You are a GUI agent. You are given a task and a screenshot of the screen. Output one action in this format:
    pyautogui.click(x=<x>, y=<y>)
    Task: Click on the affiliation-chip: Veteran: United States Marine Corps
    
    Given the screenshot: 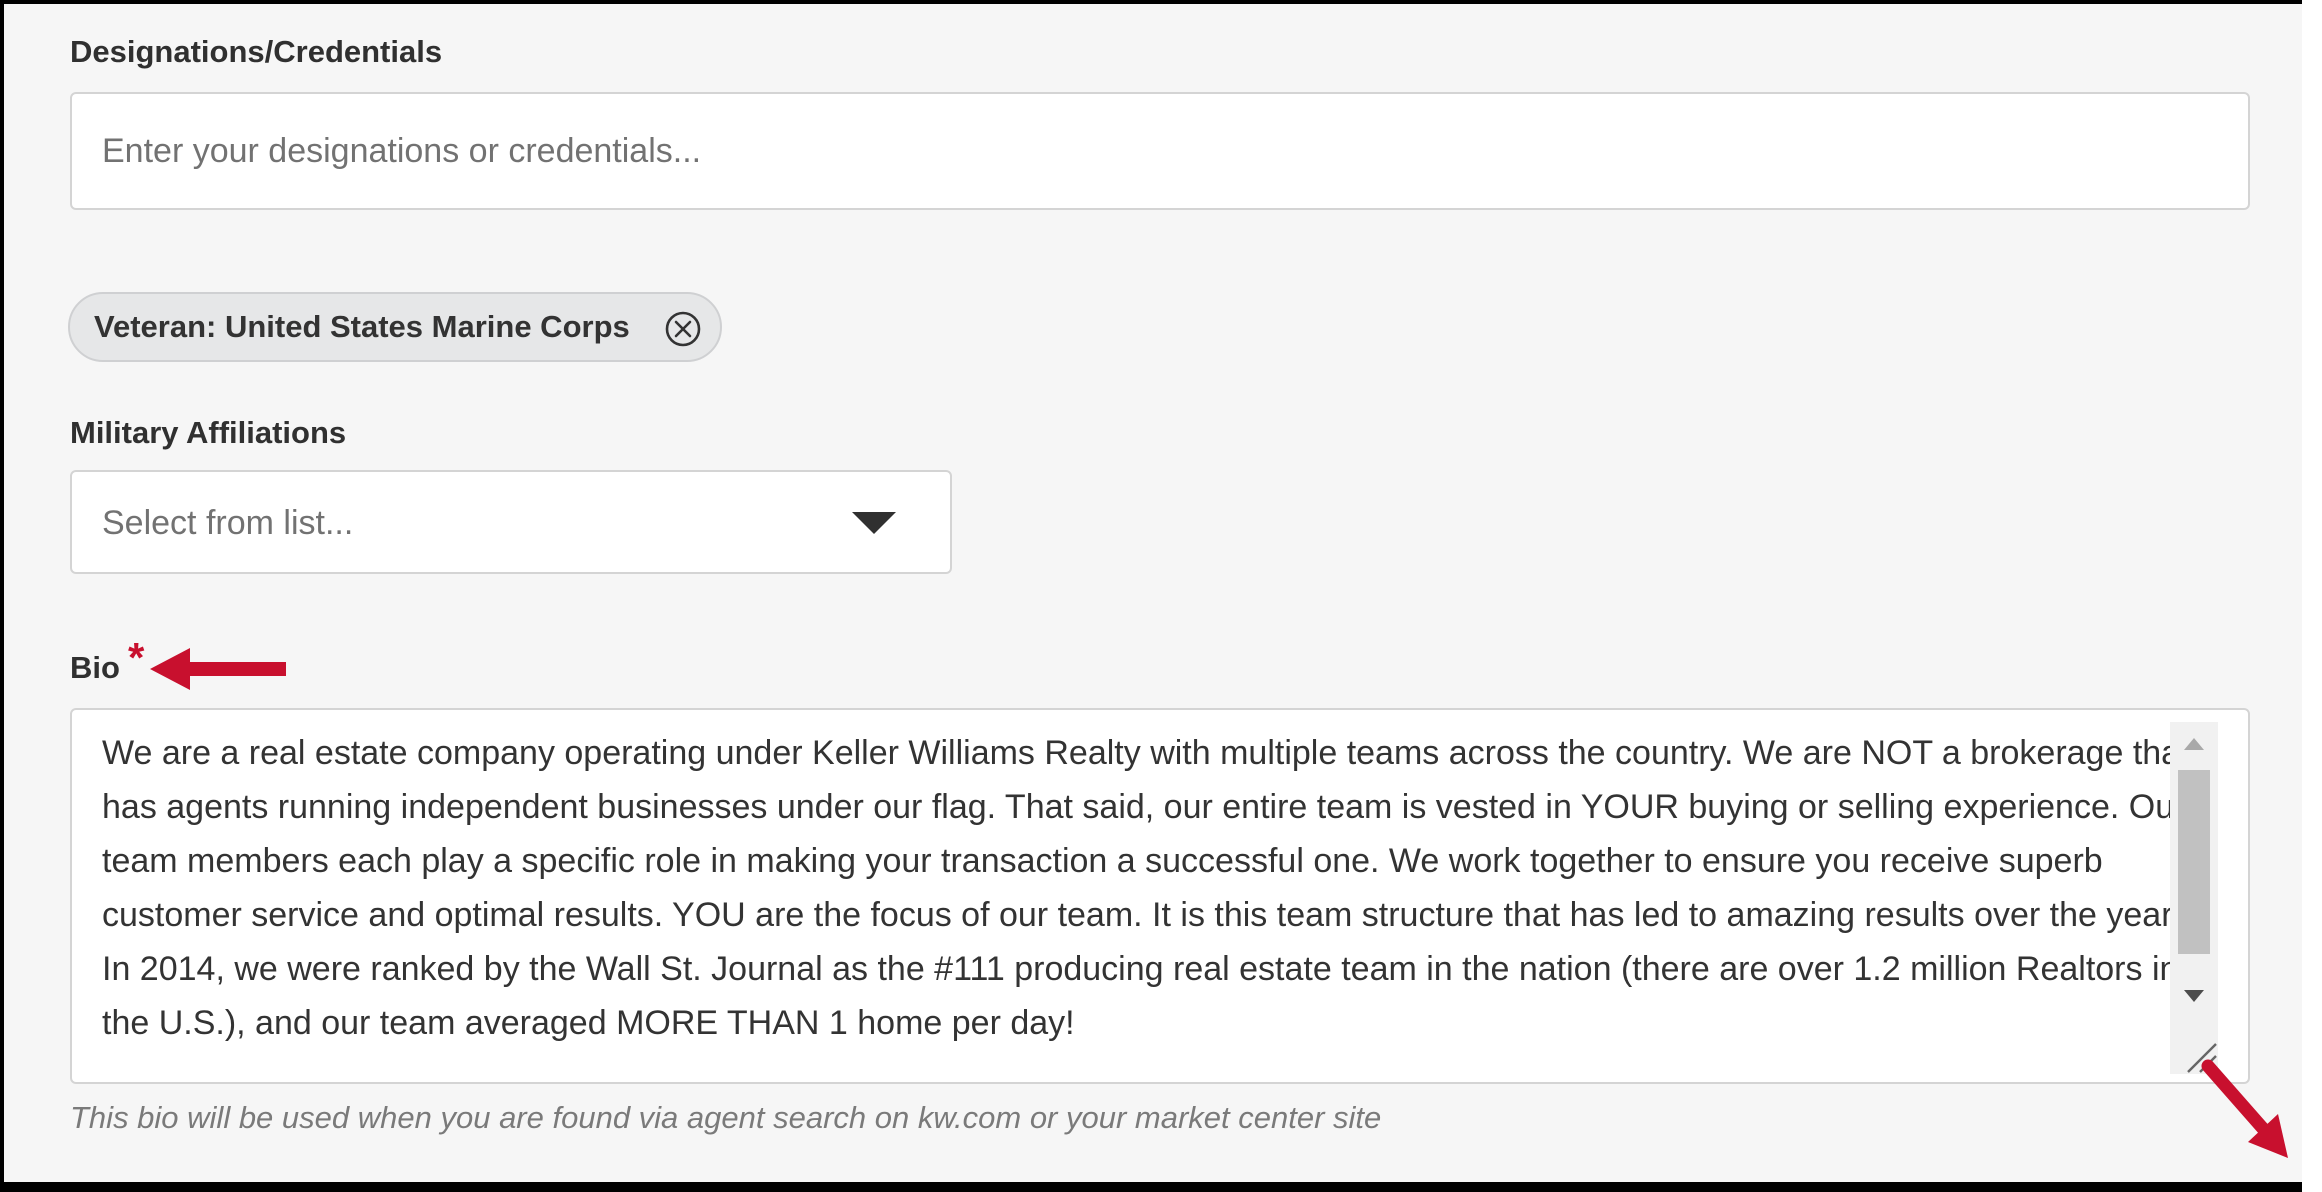 What is the action you would take?
    pyautogui.click(x=395, y=327)
    